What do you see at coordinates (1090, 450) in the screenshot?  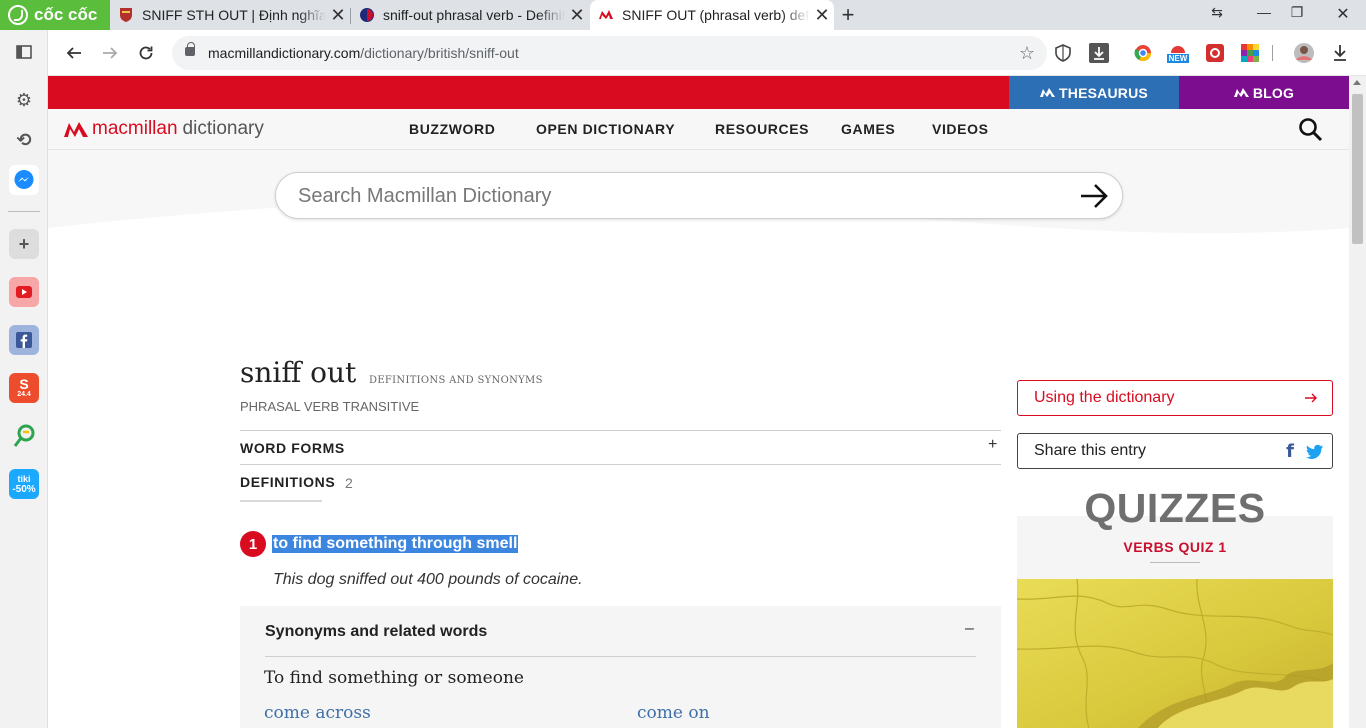 I see `share-label: Share this entry` at bounding box center [1090, 450].